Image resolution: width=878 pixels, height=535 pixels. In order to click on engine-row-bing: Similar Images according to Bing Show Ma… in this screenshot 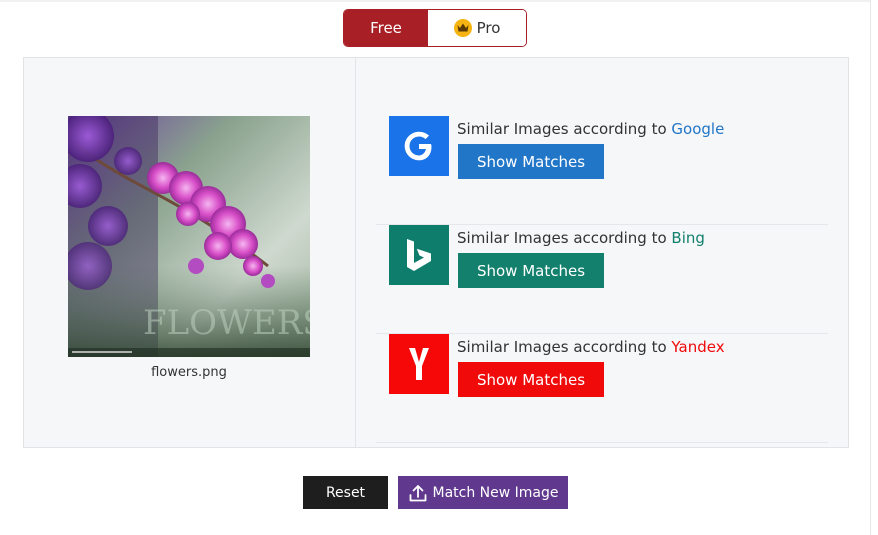, I will do `click(602, 279)`.